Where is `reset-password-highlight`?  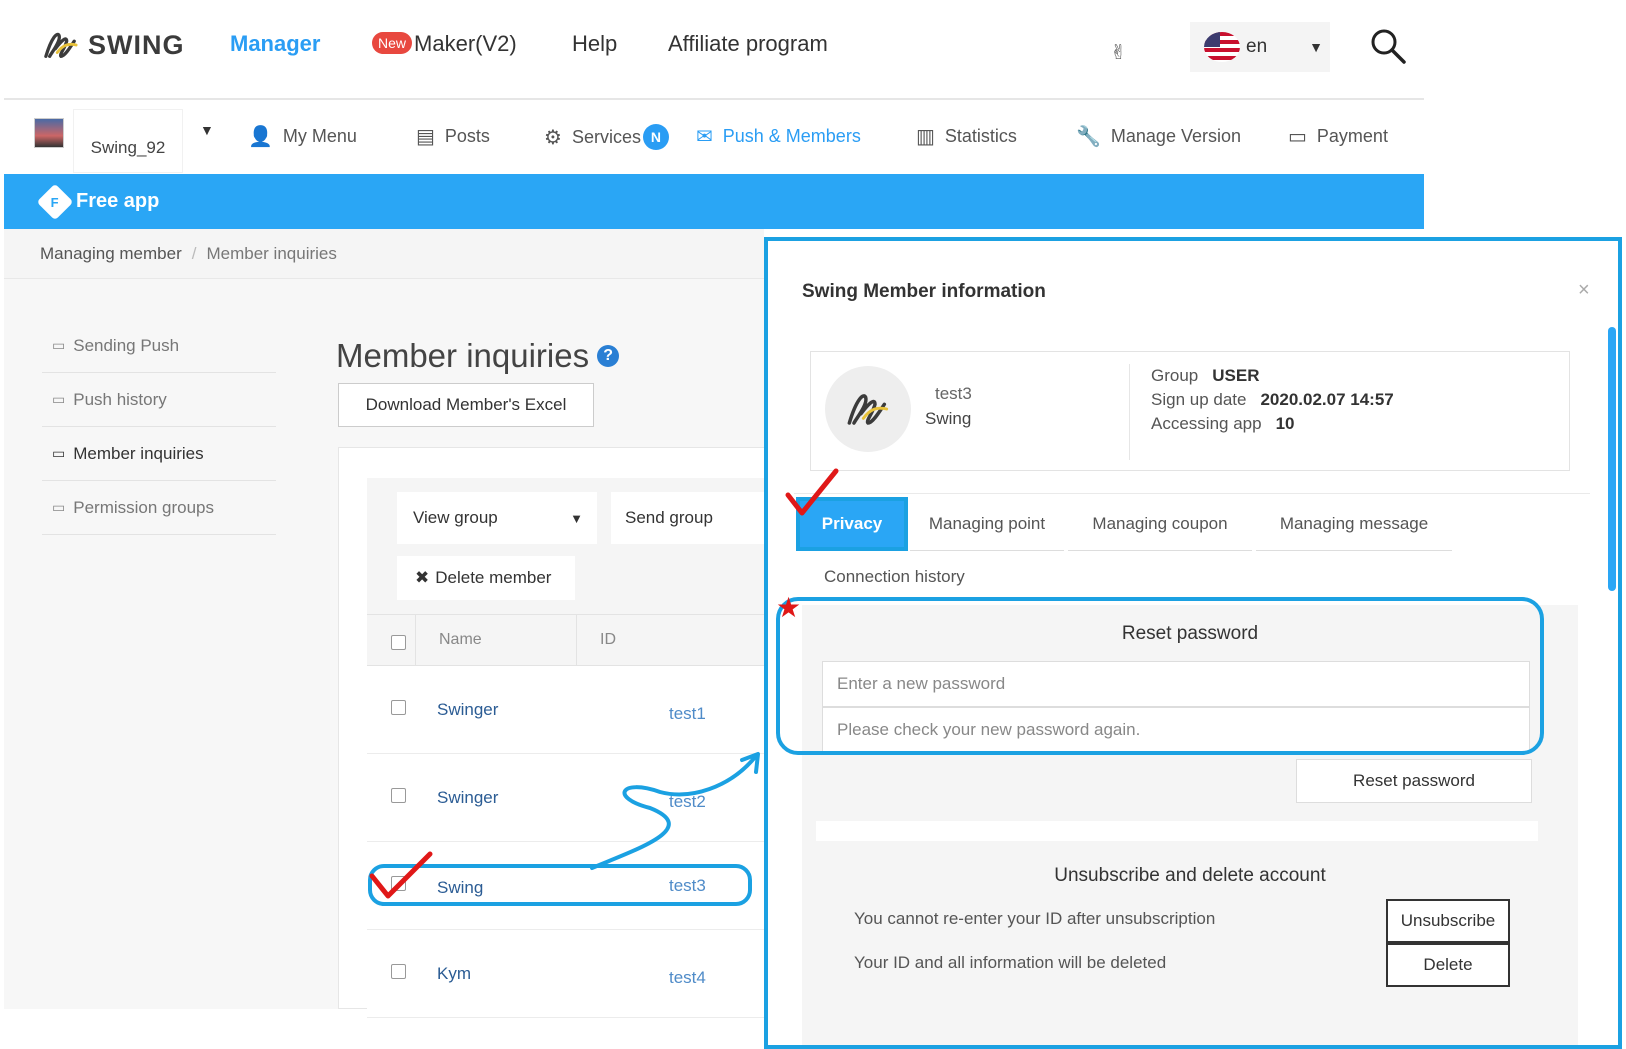
reset-password-highlight is located at coordinates (1160, 676).